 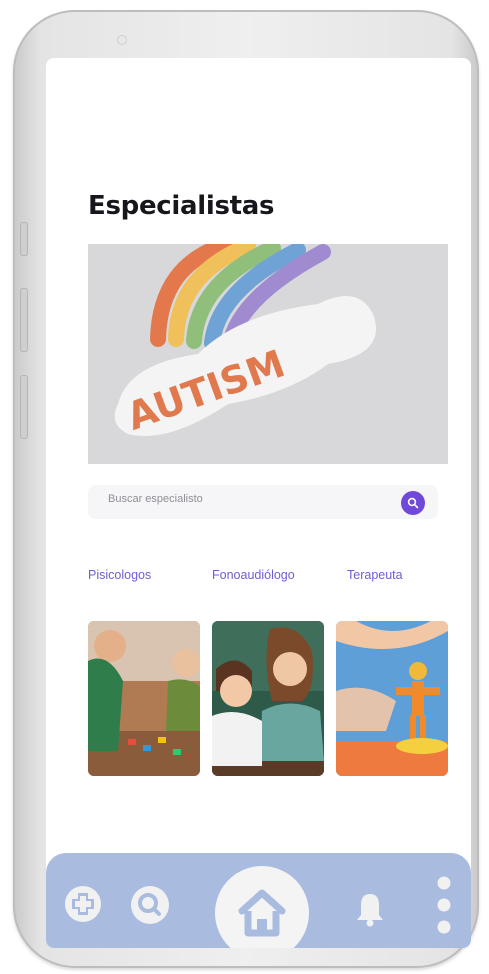 I want to click on add-icon, so click(x=83, y=904).